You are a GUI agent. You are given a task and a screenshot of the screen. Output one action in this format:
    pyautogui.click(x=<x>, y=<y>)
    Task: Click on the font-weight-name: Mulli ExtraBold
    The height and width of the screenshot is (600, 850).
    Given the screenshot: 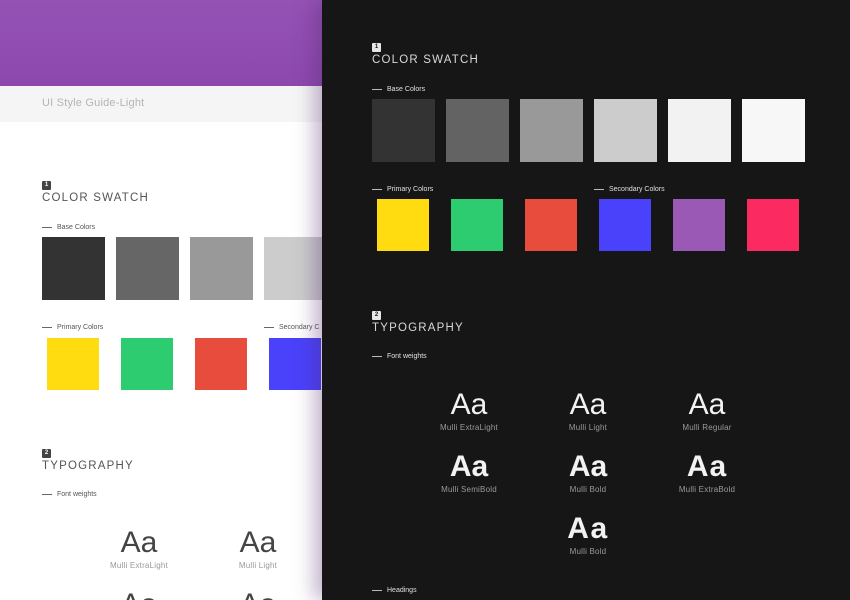 What is the action you would take?
    pyautogui.click(x=707, y=489)
    